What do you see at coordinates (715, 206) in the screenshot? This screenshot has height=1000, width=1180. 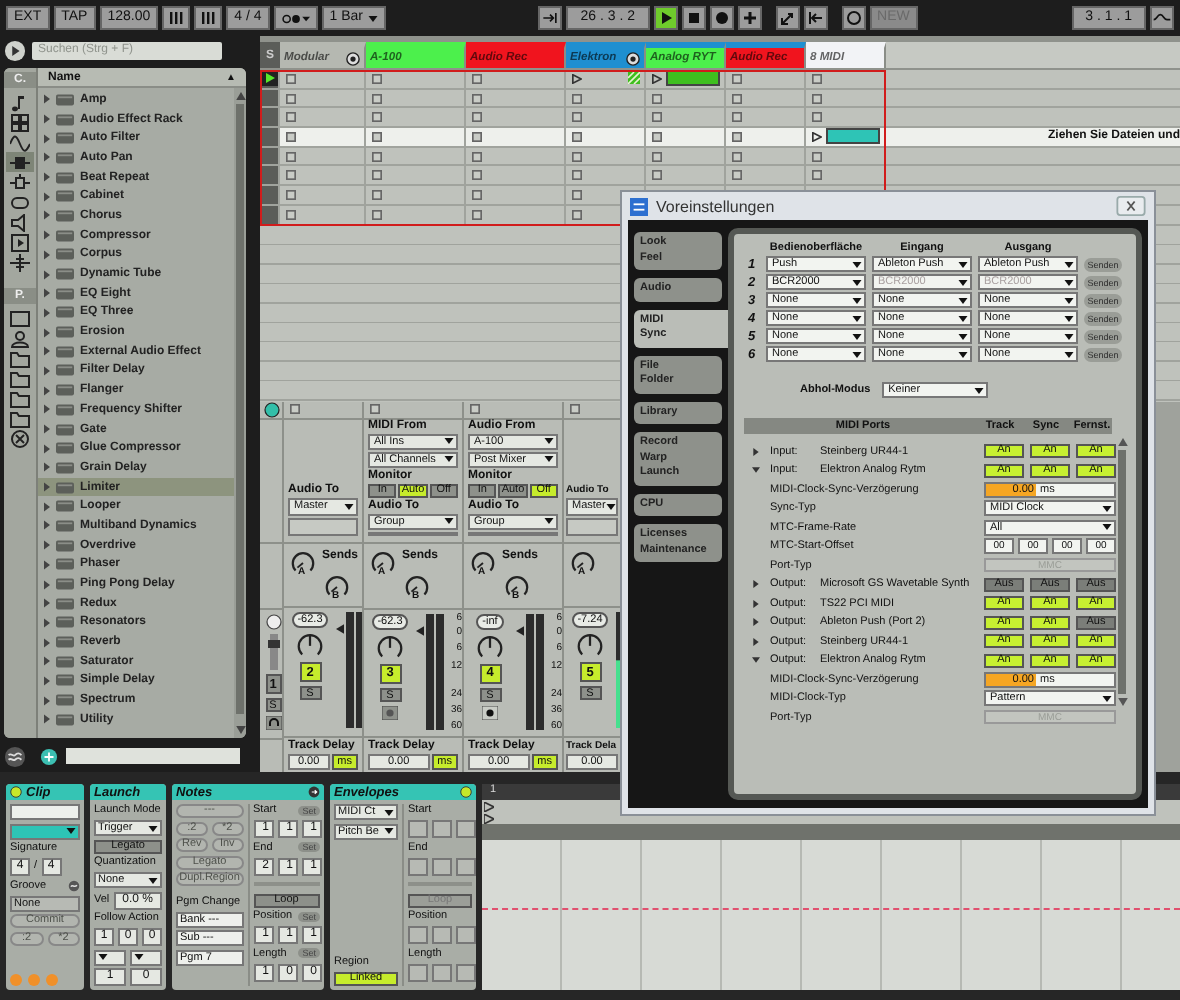 I see `window-title: Voreinstellungen` at bounding box center [715, 206].